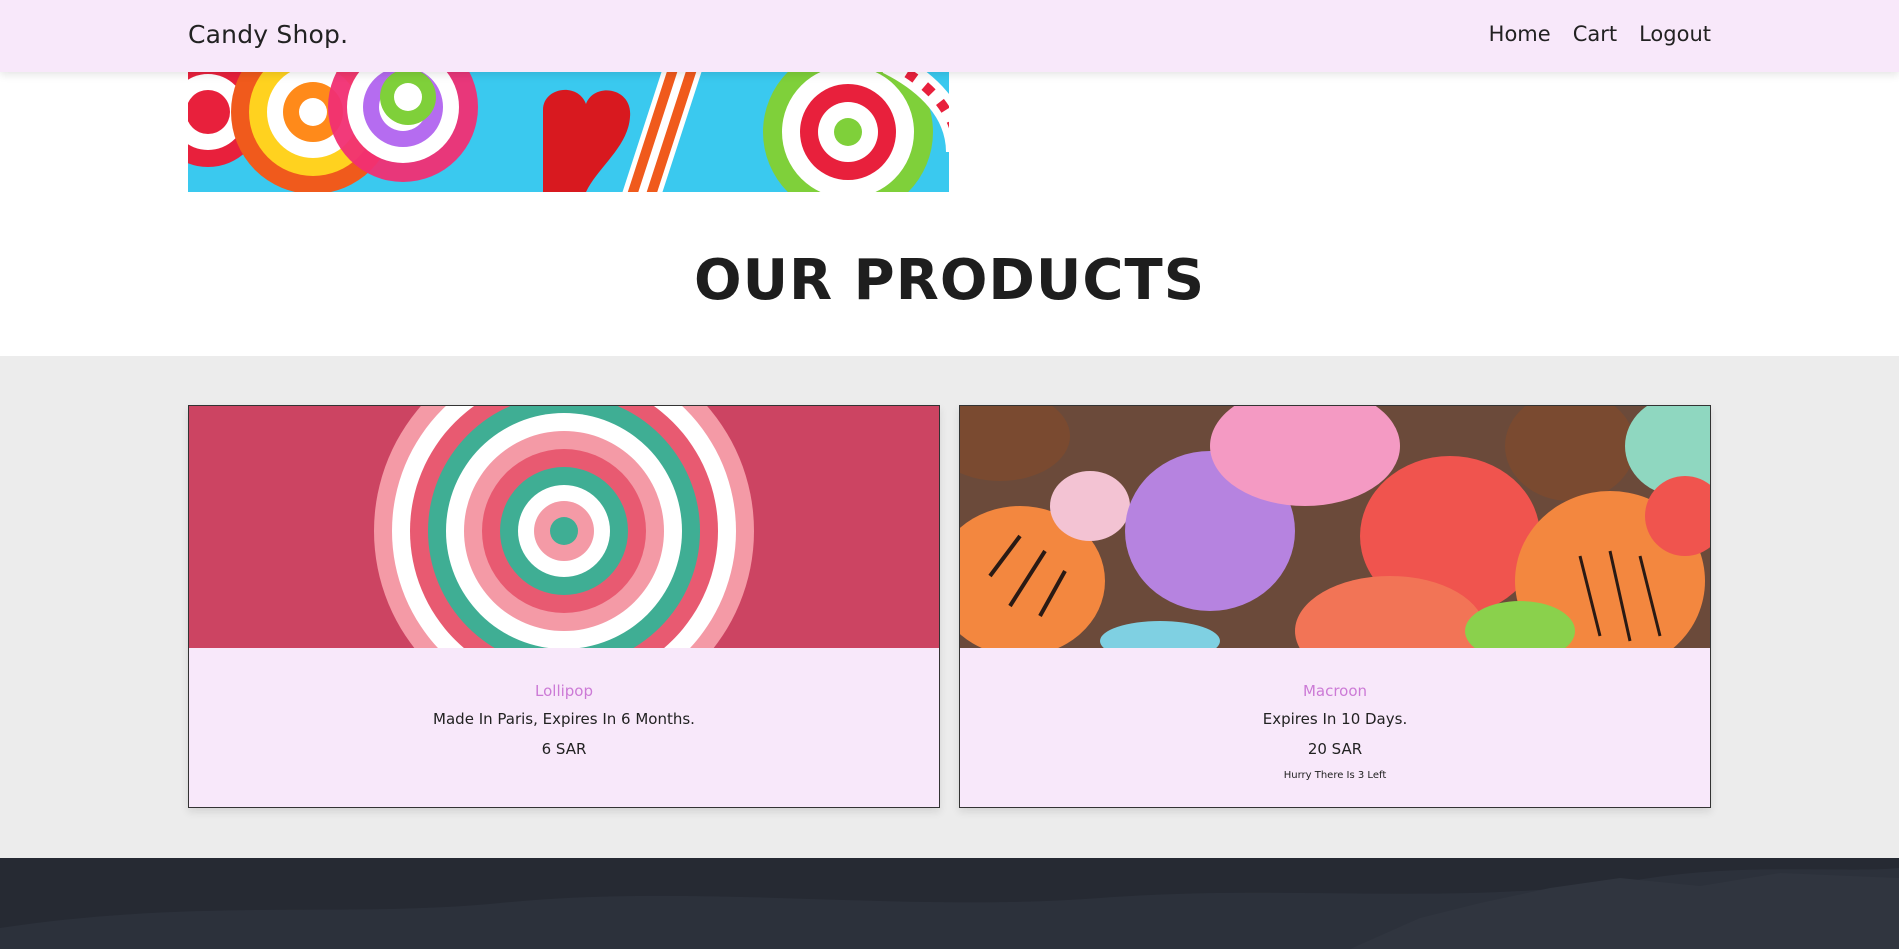 The image size is (1899, 949). I want to click on nav-cart-link: Cart, so click(1595, 34).